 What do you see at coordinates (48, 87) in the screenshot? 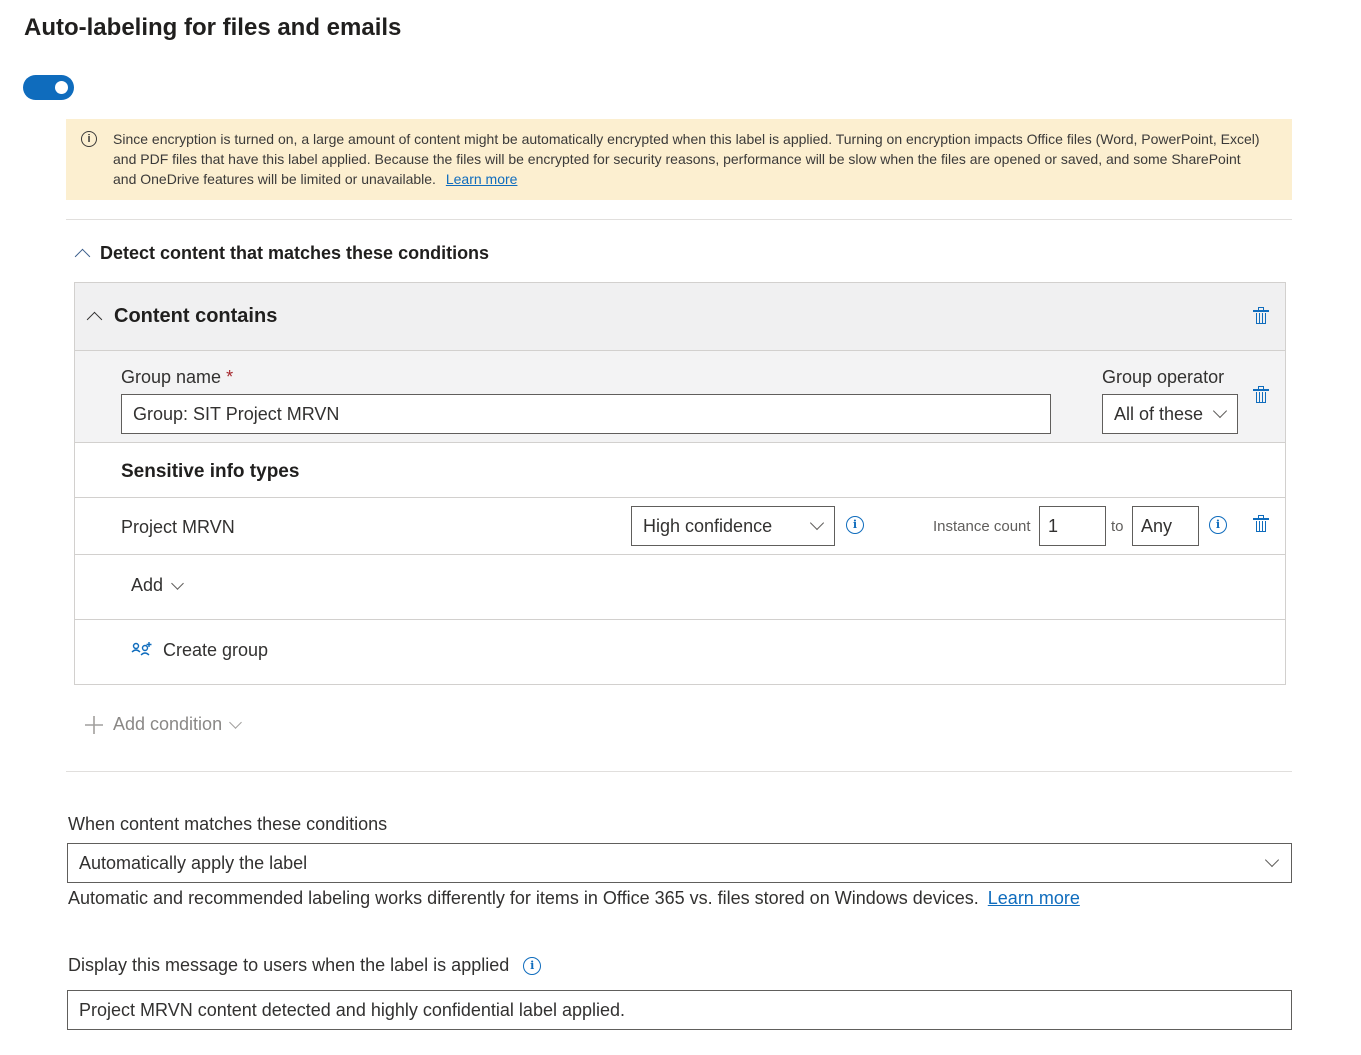
I see `auto-labeling-toggle` at bounding box center [48, 87].